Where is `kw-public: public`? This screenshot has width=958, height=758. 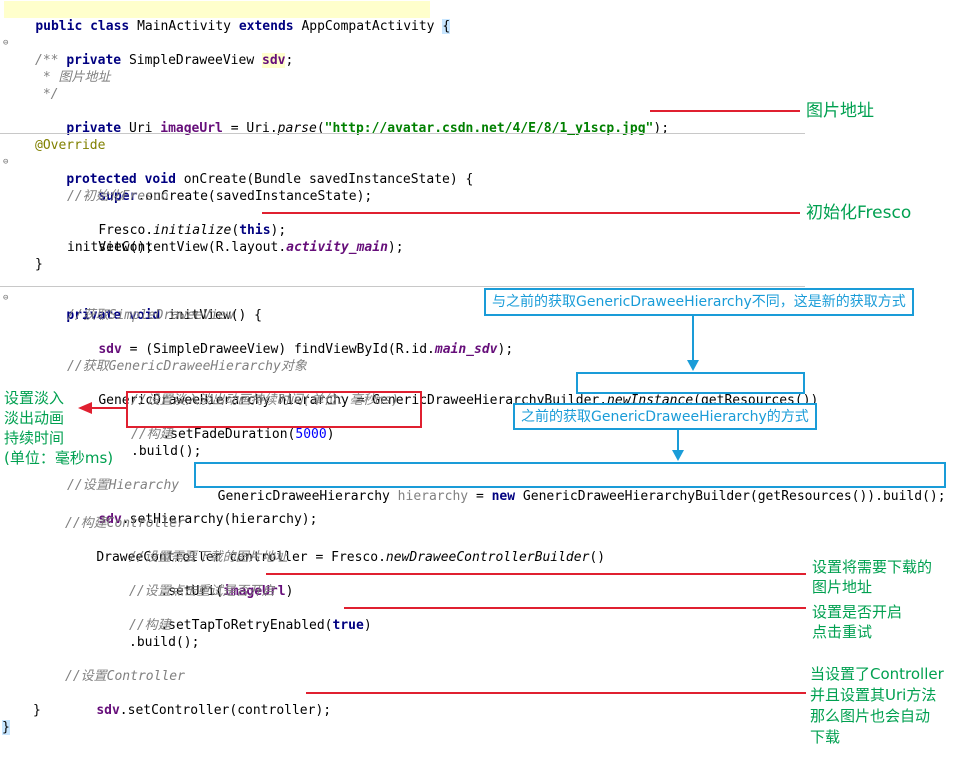
kw-public: public is located at coordinates (59, 26).